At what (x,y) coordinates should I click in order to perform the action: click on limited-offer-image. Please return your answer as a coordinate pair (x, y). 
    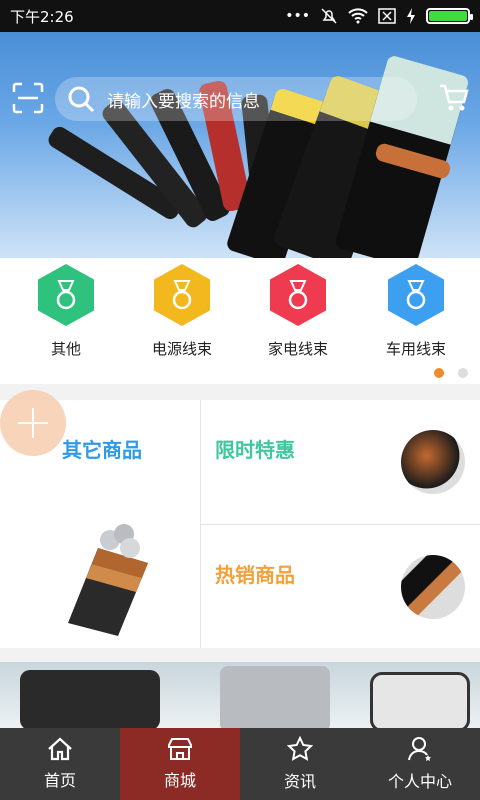
    Looking at the image, I should click on (433, 462).